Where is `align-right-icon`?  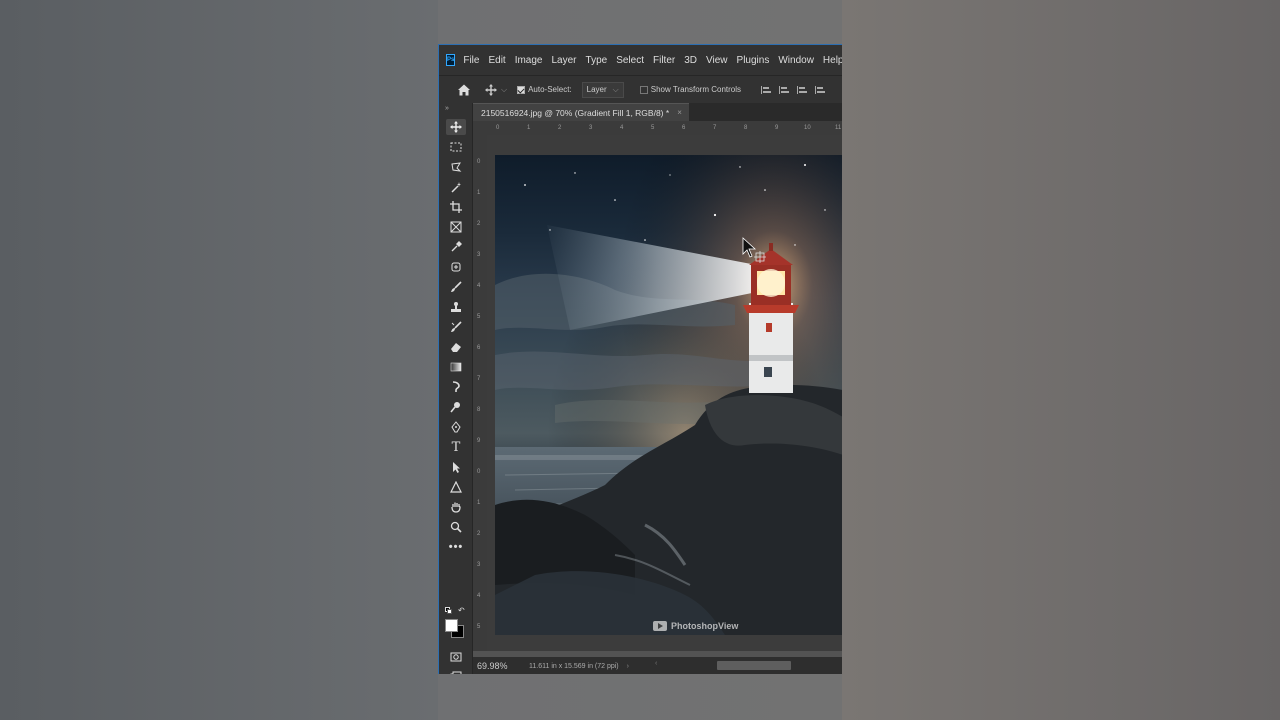 align-right-icon is located at coordinates (802, 89).